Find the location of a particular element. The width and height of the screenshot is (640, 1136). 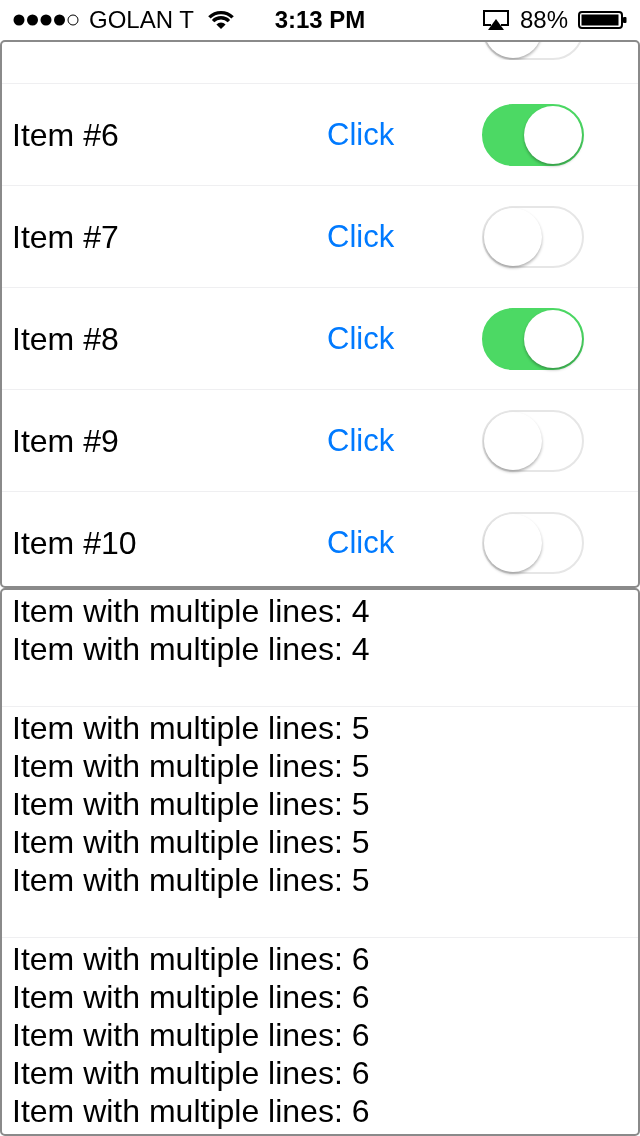

multiline-item-label: Item with multiple lines: 5 Item with multiple lines: 5 Item with multiple lines: 5 Item with multiple lines: 5 Item with multiple lines: 5 is located at coordinates (191, 804).